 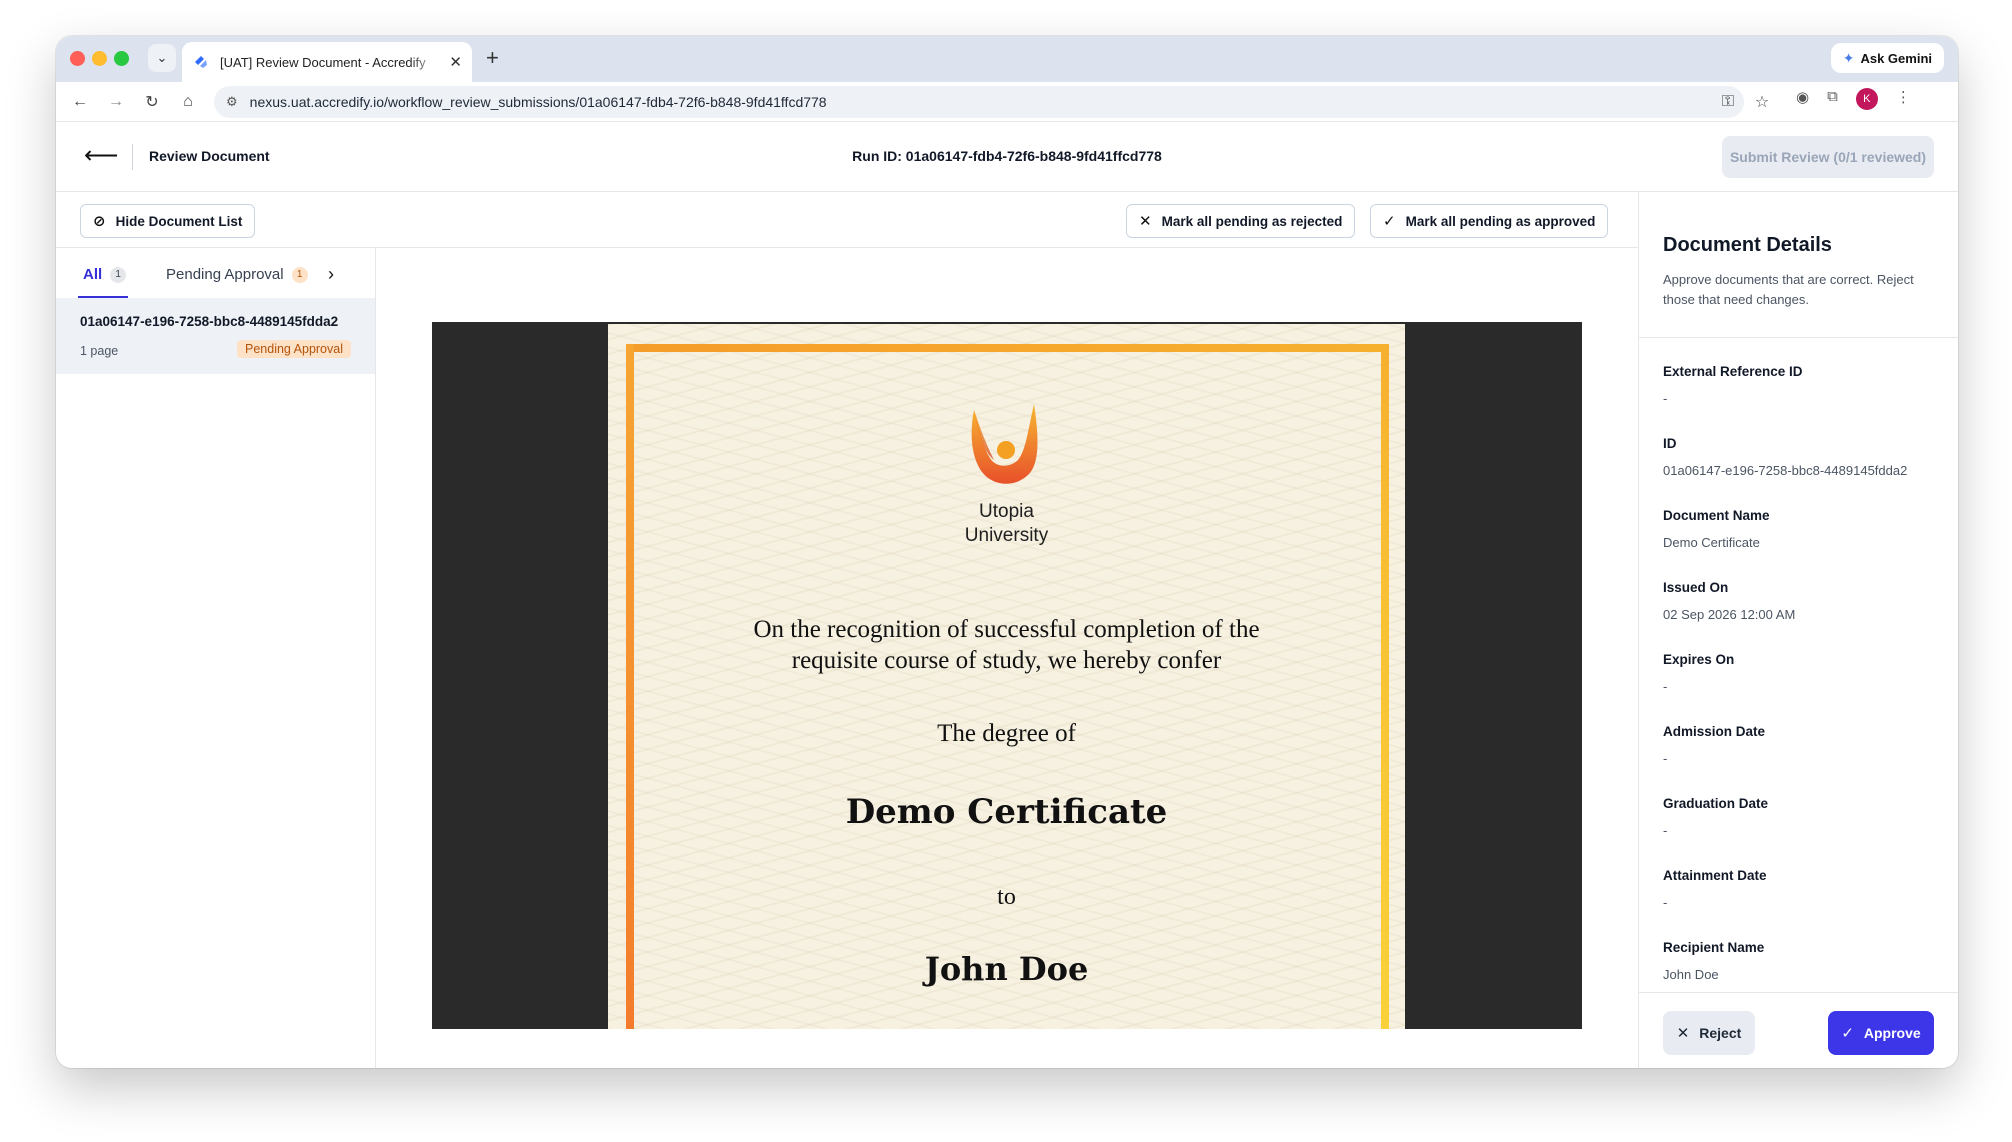 What do you see at coordinates (225, 274) in the screenshot?
I see `tab-pending-label: Pending Approval` at bounding box center [225, 274].